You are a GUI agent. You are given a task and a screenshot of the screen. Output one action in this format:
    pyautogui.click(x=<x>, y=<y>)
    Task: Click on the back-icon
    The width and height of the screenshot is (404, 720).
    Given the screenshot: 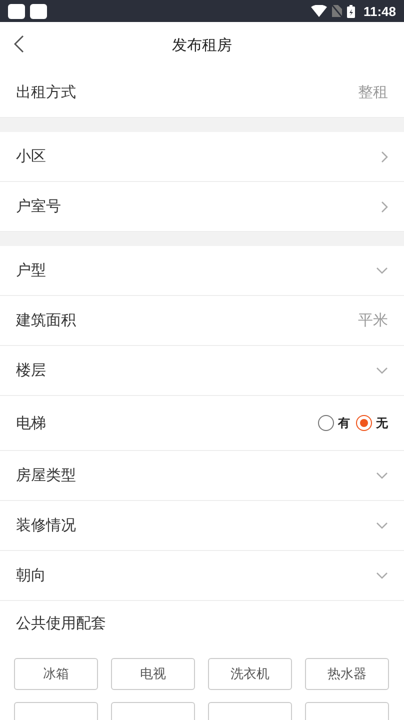 What is the action you would take?
    pyautogui.click(x=19, y=44)
    